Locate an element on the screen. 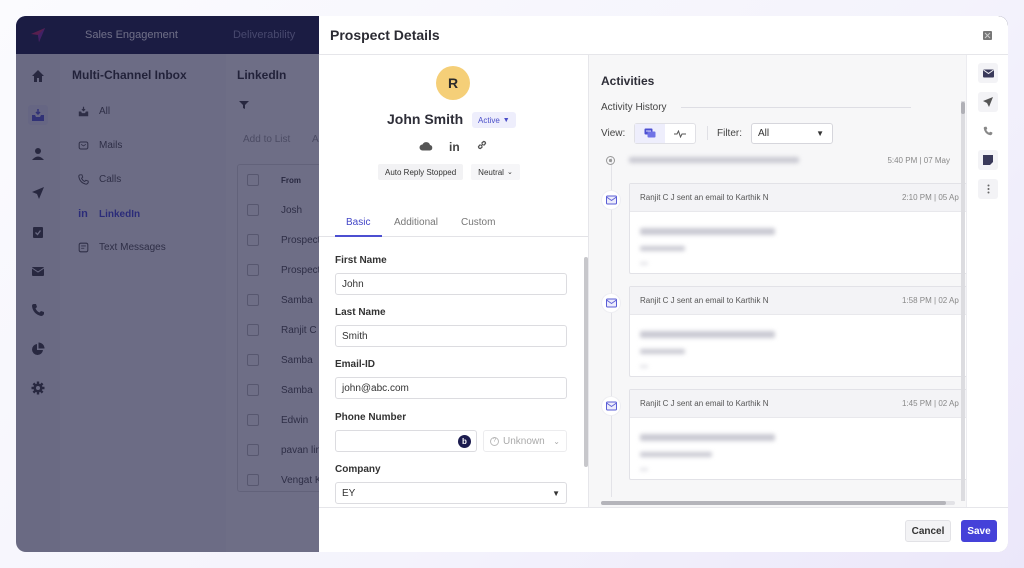 Image resolution: width=1024 pixels, height=568 pixels. tab-basic: Basic is located at coordinates (358, 222).